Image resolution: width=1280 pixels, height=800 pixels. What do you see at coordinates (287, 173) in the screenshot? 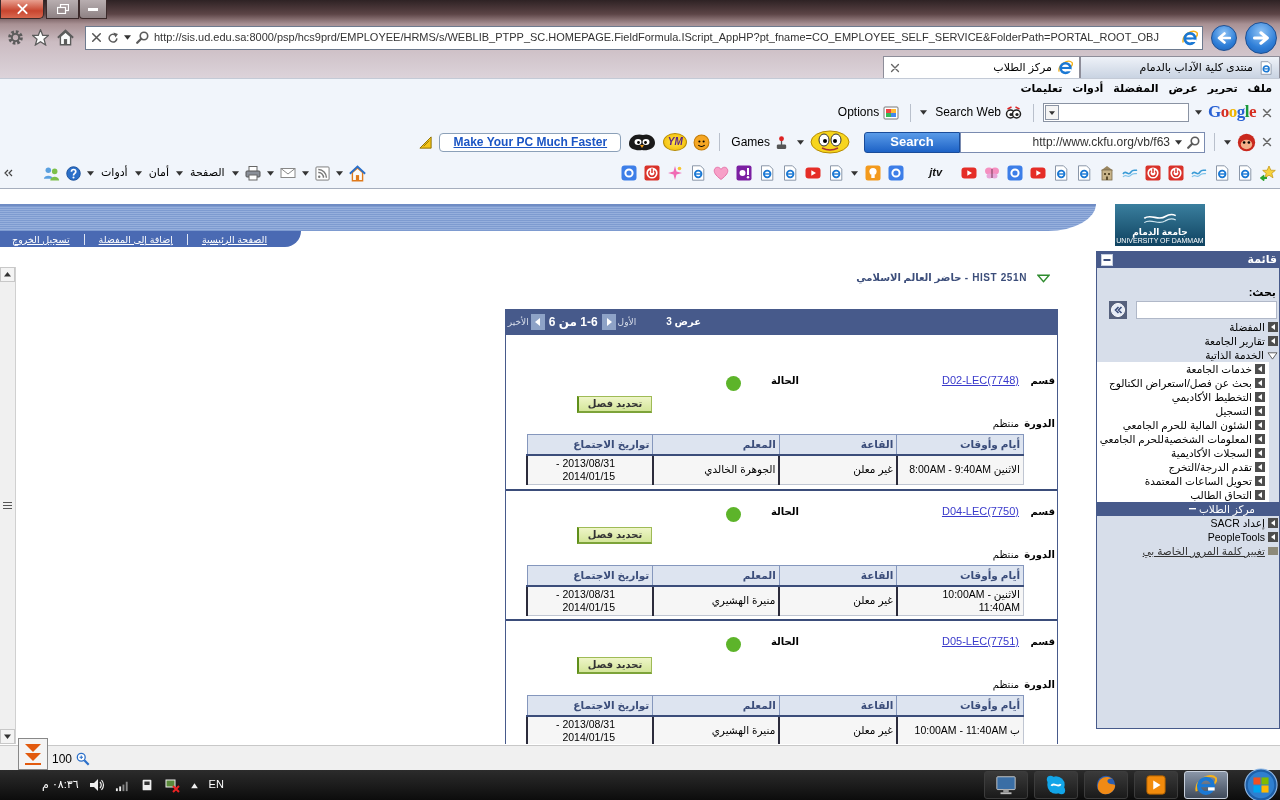
I see `envelope-icon` at bounding box center [287, 173].